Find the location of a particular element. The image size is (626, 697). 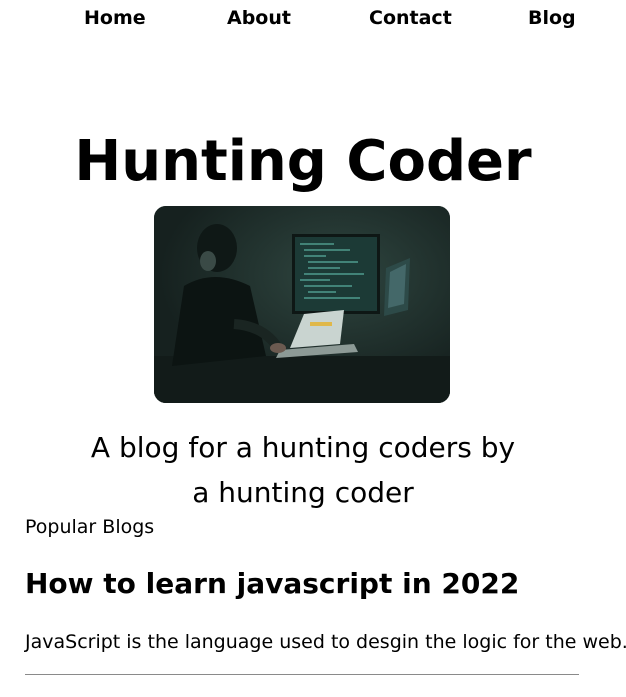

popular-blogs-heading: Popular Blogs is located at coordinates (90, 527).